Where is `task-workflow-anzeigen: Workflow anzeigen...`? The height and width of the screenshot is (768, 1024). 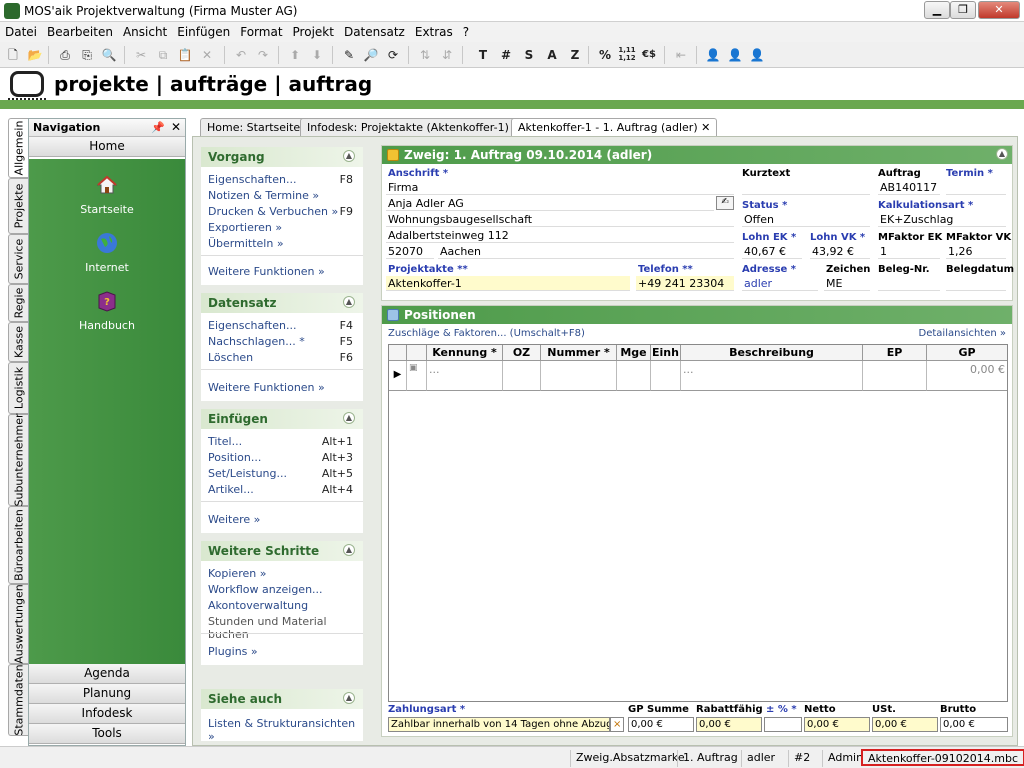 task-workflow-anzeigen: Workflow anzeigen... is located at coordinates (265, 589).